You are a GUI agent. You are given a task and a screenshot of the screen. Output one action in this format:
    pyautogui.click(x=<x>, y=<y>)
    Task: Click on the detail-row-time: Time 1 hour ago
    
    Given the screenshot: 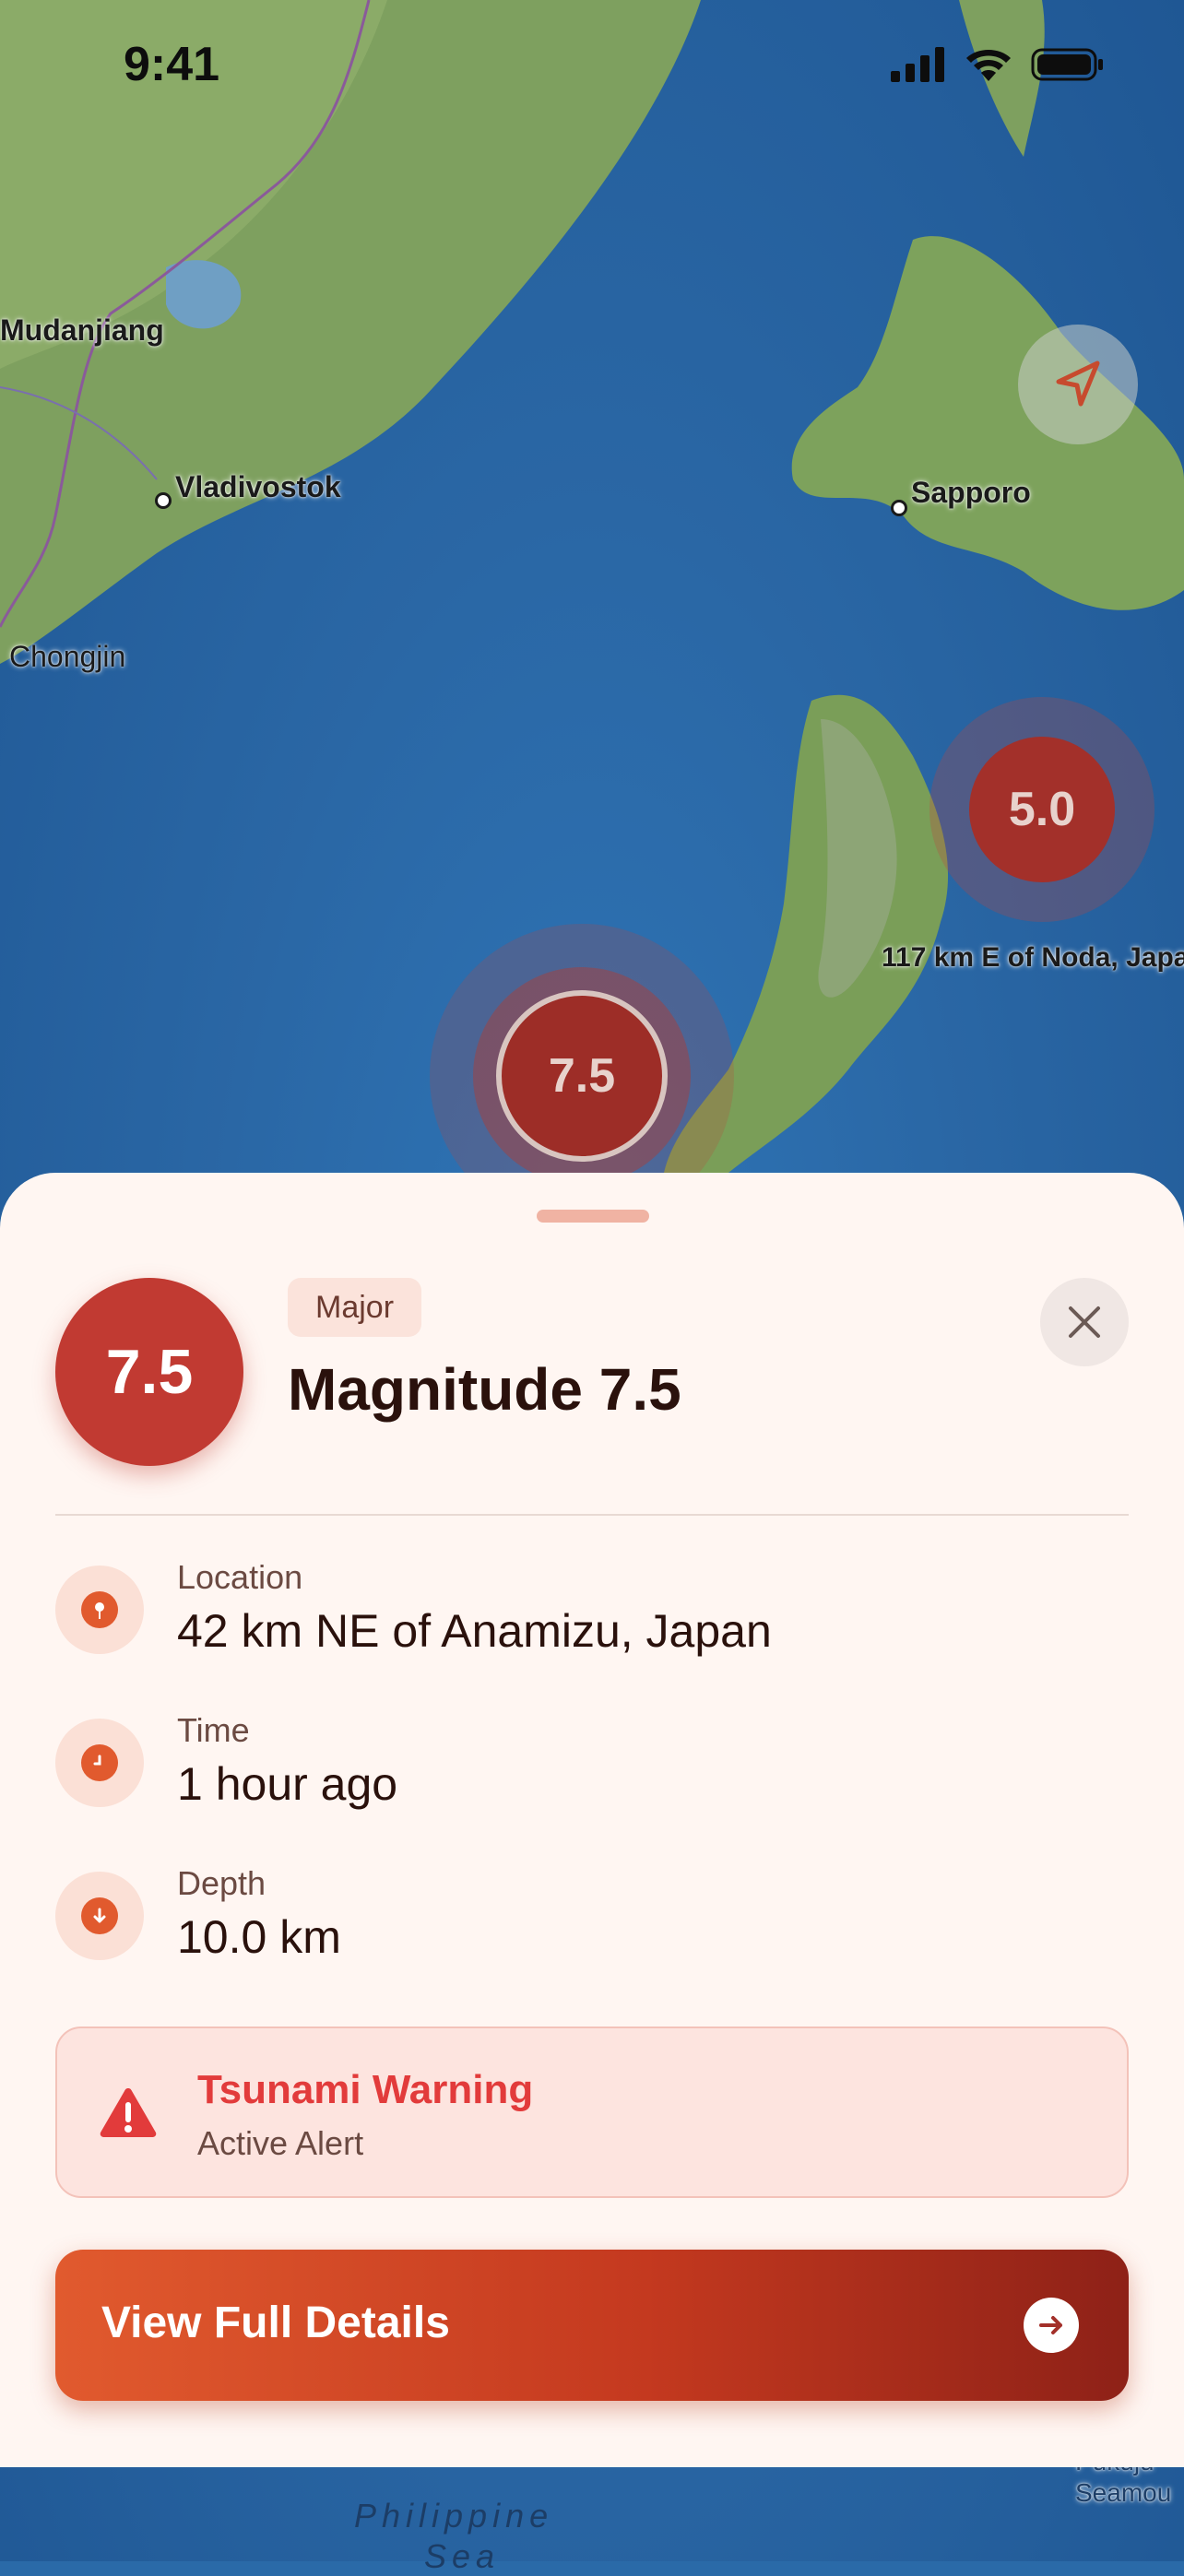 What is the action you would take?
    pyautogui.click(x=592, y=1762)
    